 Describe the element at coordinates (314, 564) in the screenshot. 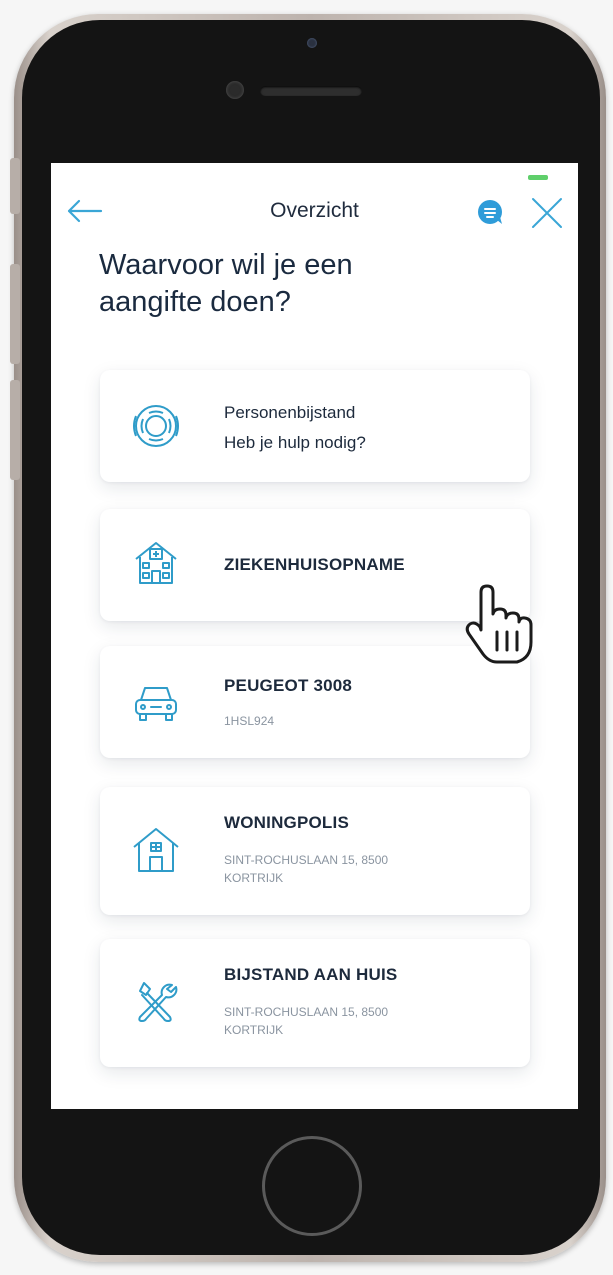

I see `card-ziekenhuisopname-title: ZIEKENHUISOPNAME` at that location.